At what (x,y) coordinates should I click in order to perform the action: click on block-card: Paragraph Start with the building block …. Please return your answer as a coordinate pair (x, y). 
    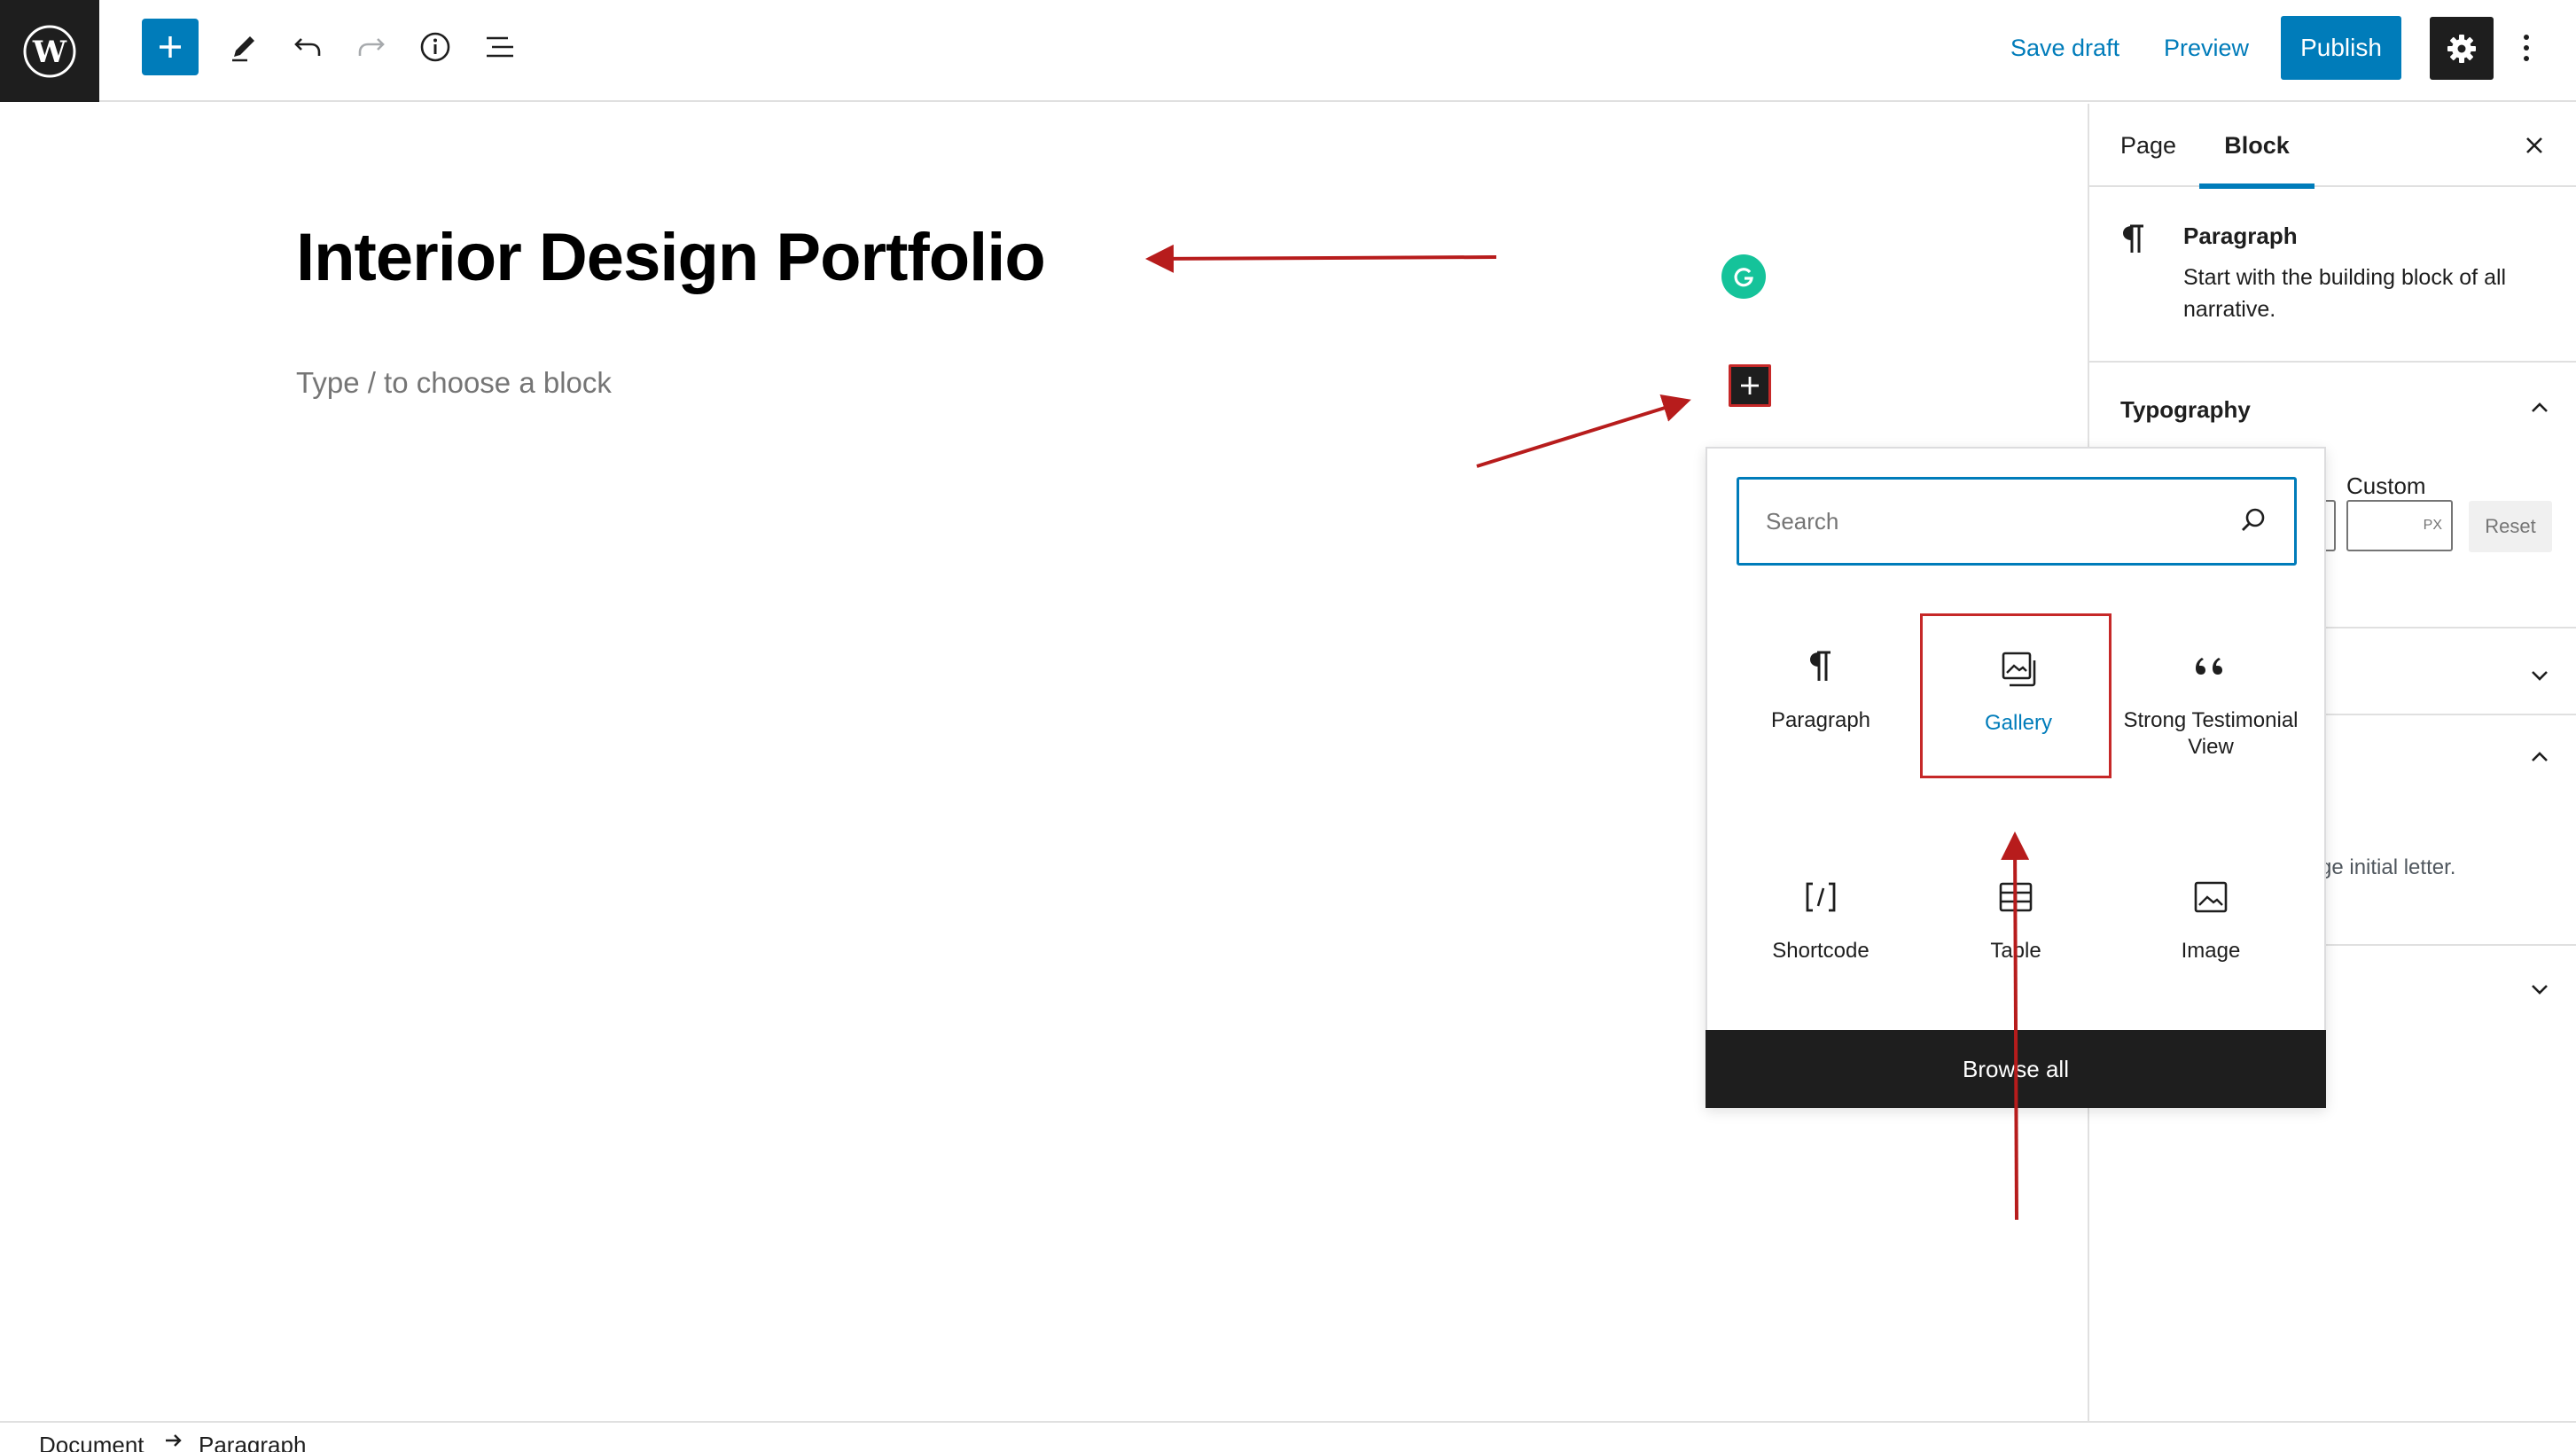
    Looking at the image, I should click on (2332, 276).